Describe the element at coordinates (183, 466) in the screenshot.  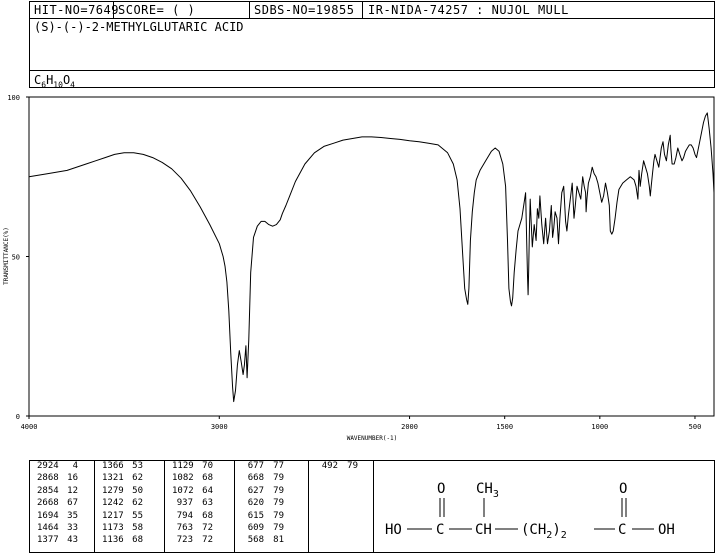
I see `peak-wavenumber: 1129` at that location.